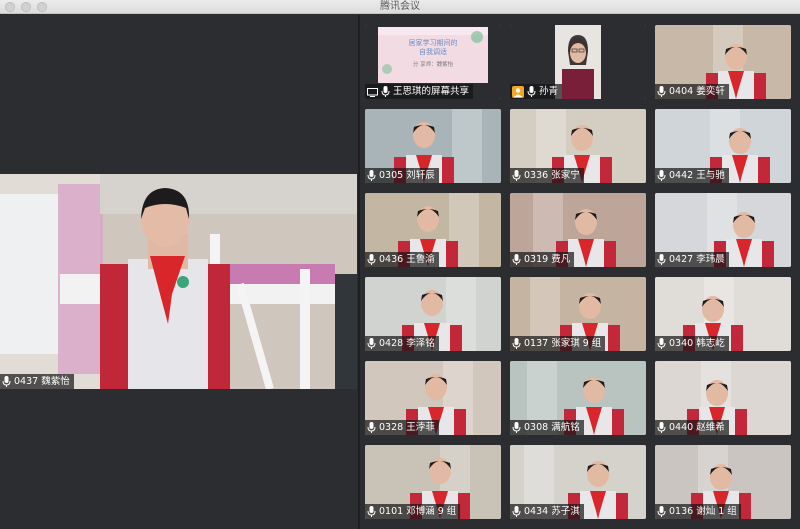  Describe the element at coordinates (433, 43) in the screenshot. I see `slide-line-1: 居家学习期间的` at that location.